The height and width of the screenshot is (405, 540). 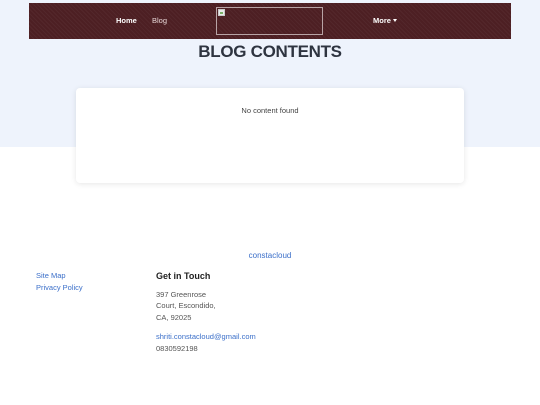 What do you see at coordinates (177, 348) in the screenshot?
I see `contact-phone: 0830592198` at bounding box center [177, 348].